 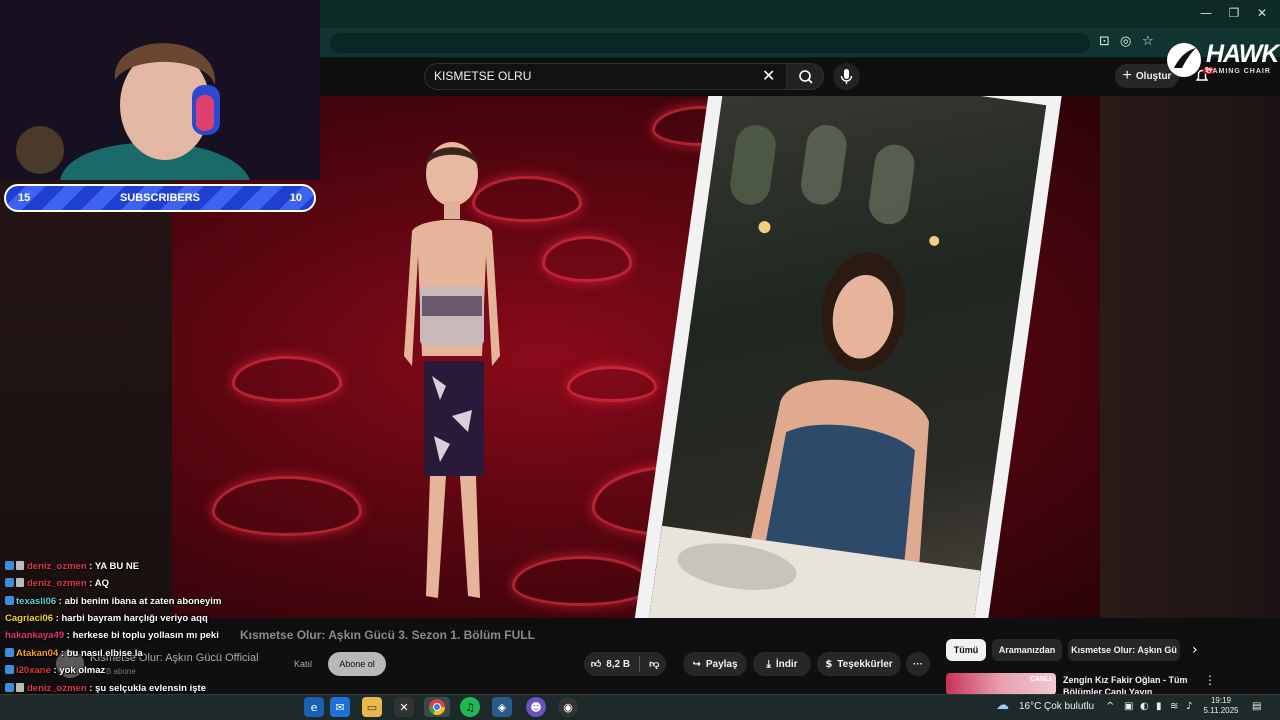 I want to click on more-options-icon: ⋮, so click(x=1210, y=680).